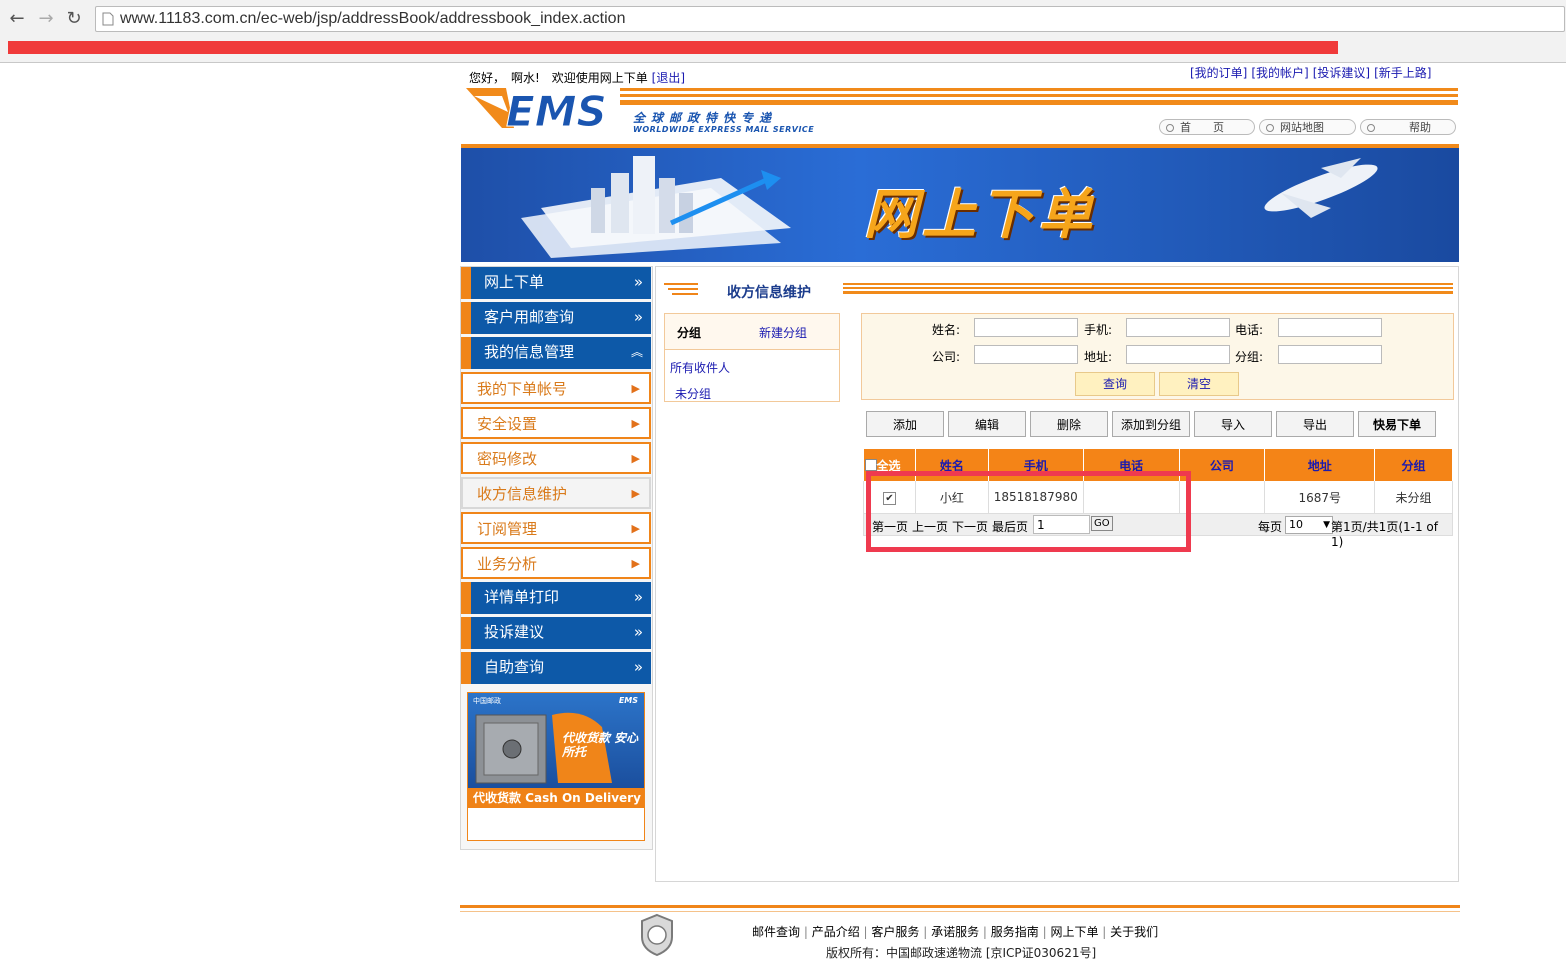 This screenshot has height=969, width=1566. Describe the element at coordinates (507, 564) in the screenshot. I see `sidebar-item-label: 业务分析` at that location.